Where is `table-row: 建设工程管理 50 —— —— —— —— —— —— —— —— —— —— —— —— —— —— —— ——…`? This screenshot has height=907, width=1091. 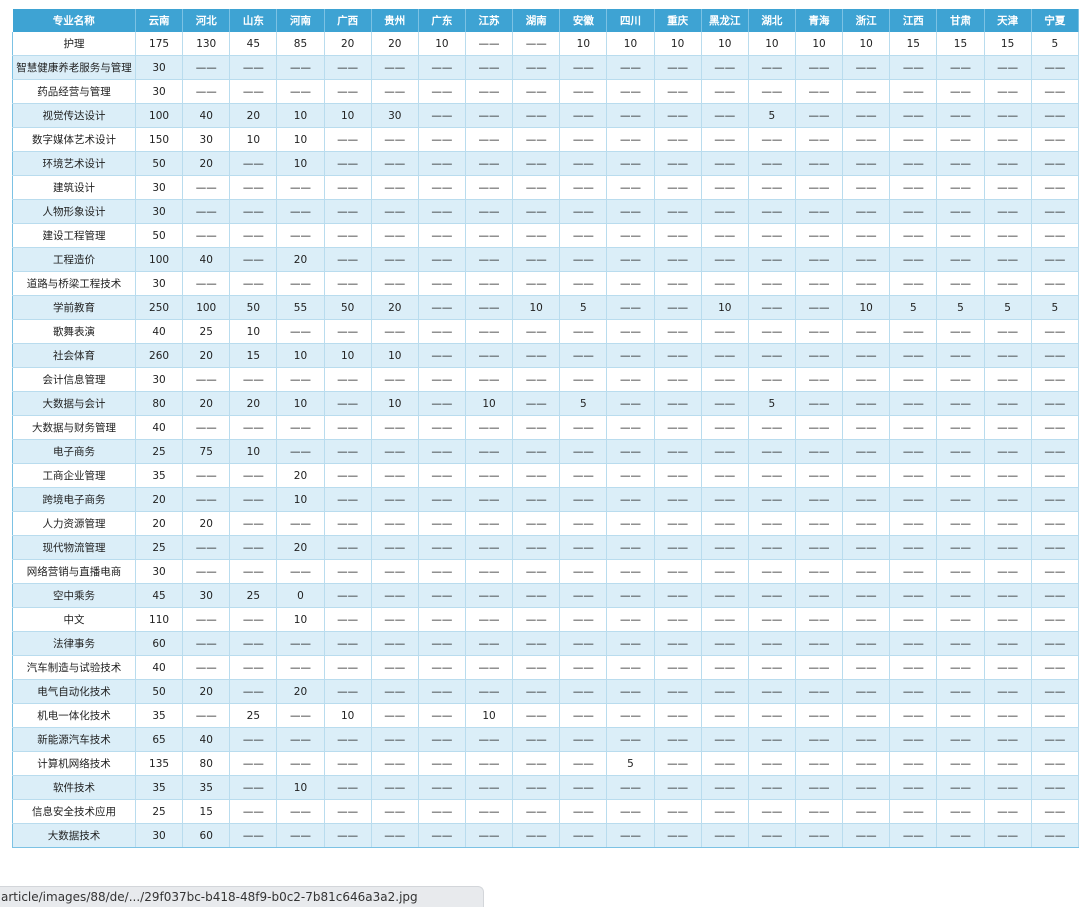
table-row: 建设工程管理 50 —— —— —— —— —— —— —— —— —— —— —— —— —— —— —— ——… is located at coordinates (546, 235).